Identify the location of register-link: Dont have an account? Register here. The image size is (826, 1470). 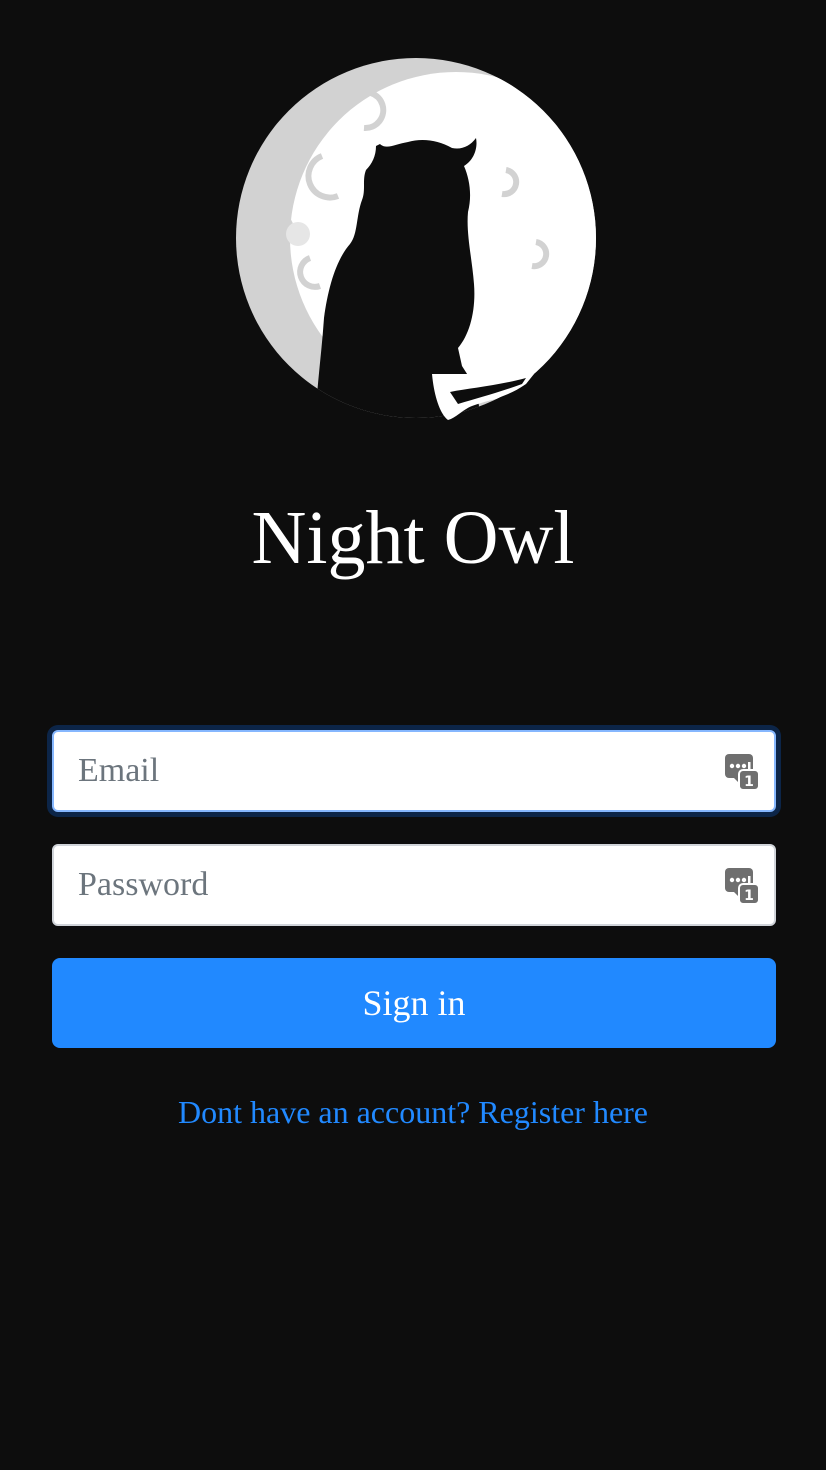
(413, 1112).